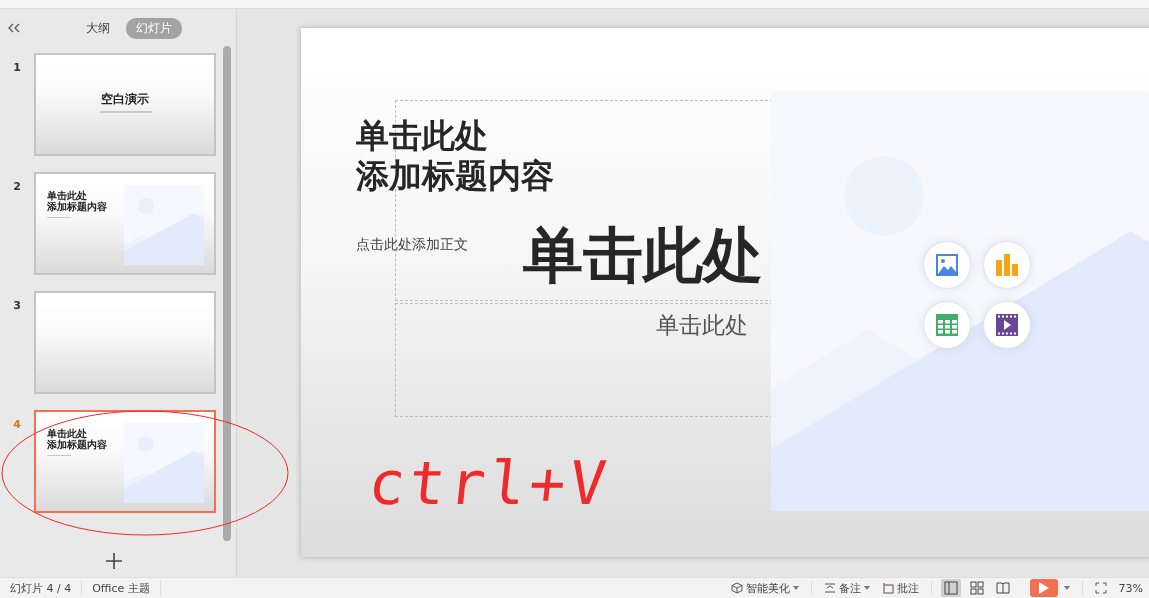 Image resolution: width=1149 pixels, height=598 pixels. Describe the element at coordinates (1130, 588) in the screenshot. I see `zoom-level: 73%` at that location.